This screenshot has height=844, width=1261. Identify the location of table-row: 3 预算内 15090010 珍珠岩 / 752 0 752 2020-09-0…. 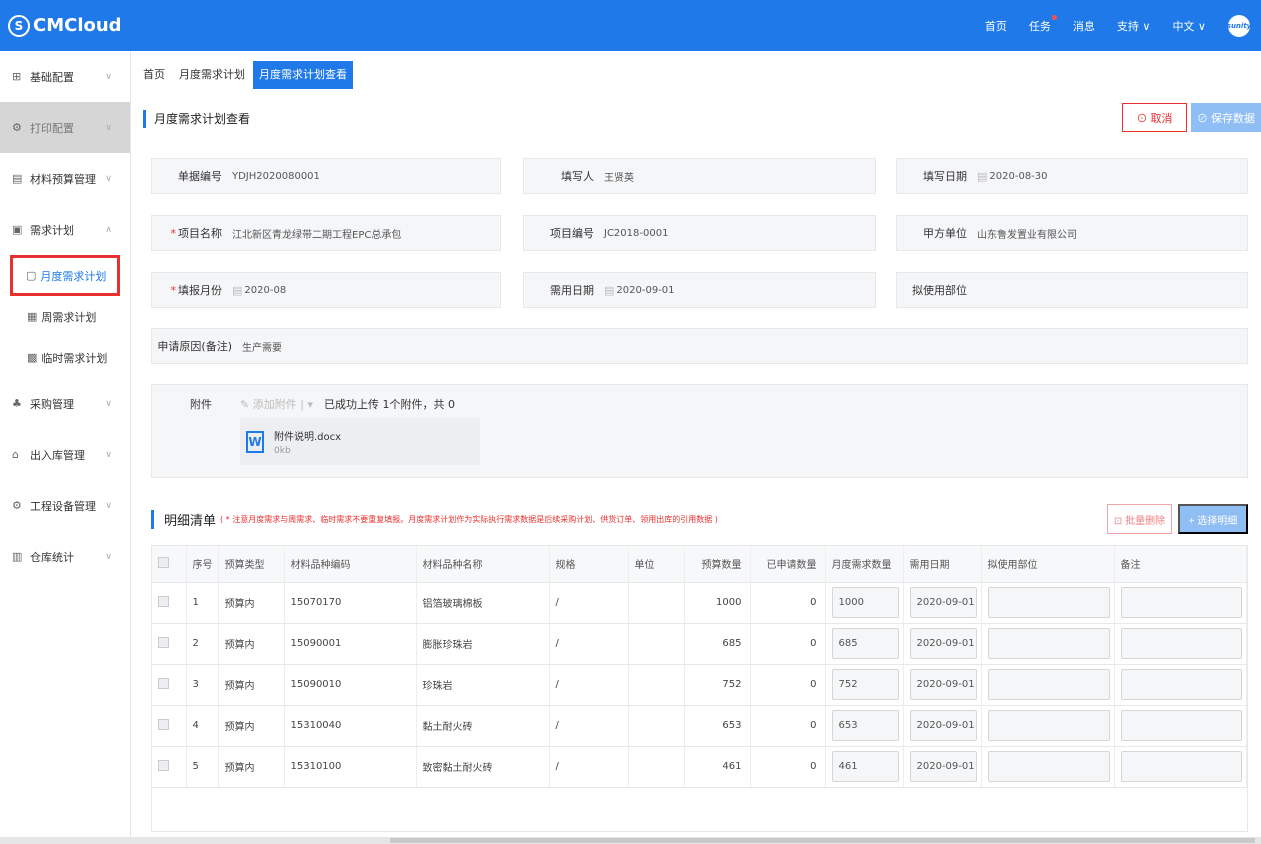
(699, 685).